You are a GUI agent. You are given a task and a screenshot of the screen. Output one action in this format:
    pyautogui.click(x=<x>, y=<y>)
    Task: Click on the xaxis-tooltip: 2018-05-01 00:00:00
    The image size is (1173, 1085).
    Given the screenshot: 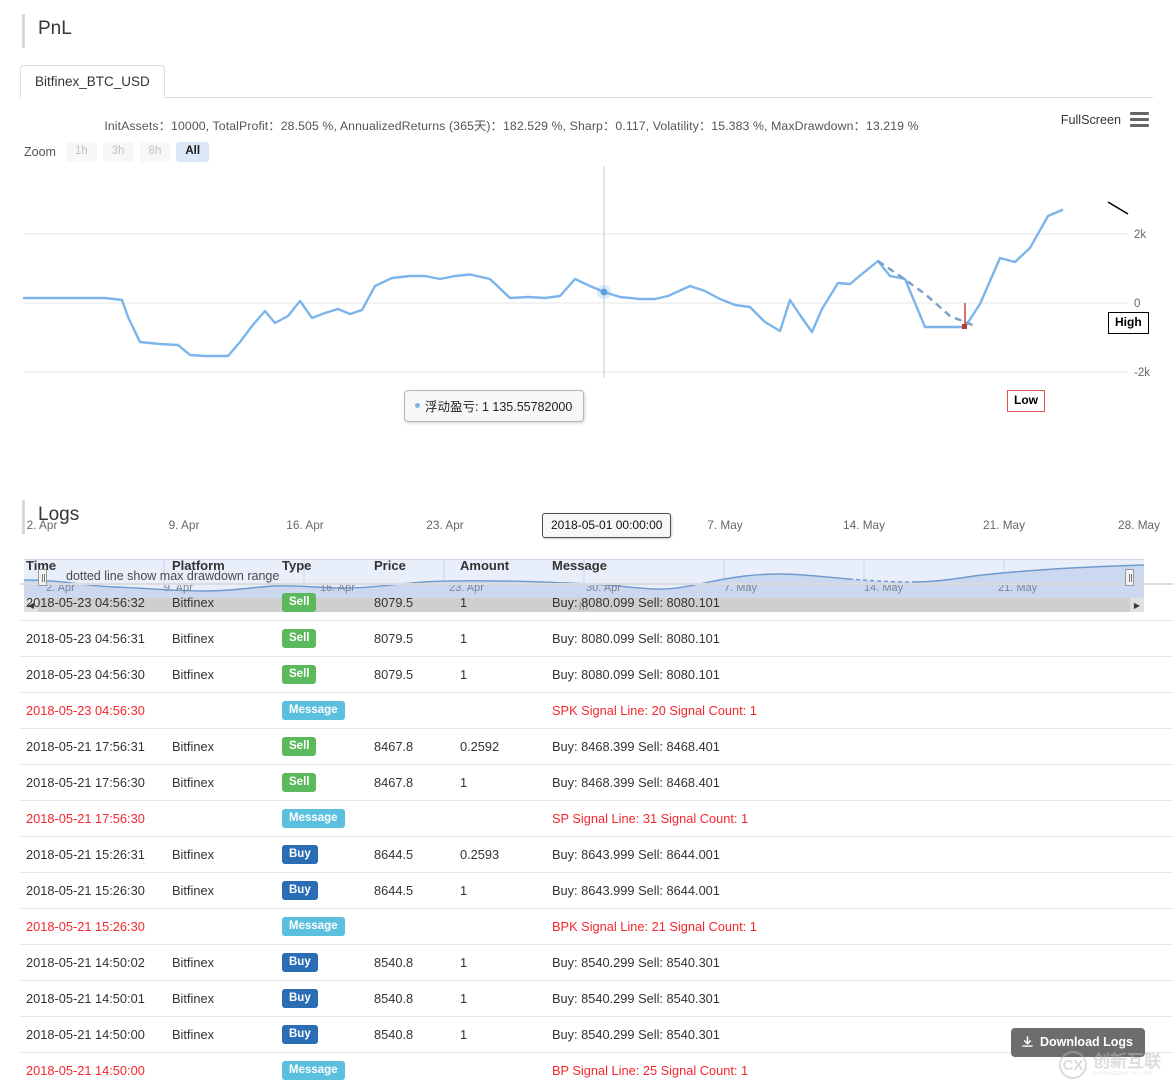 What is the action you would take?
    pyautogui.click(x=607, y=525)
    